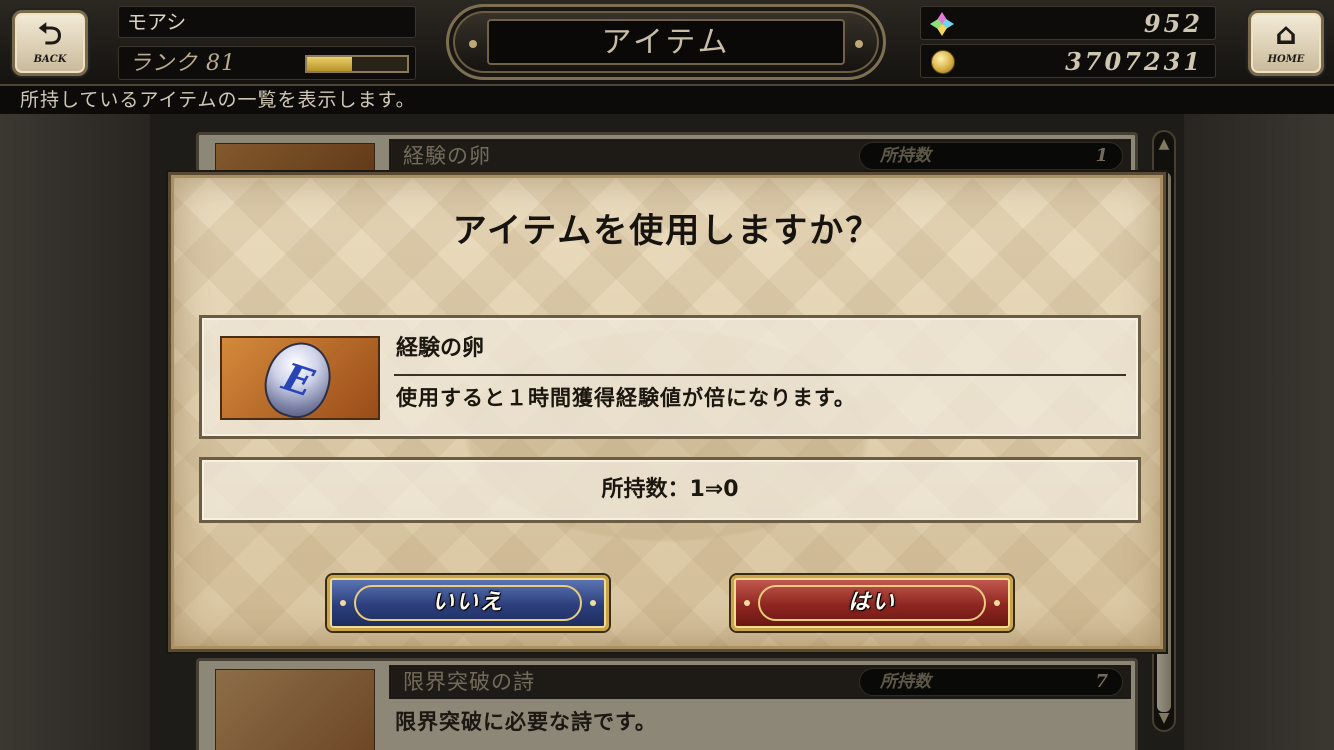  What do you see at coordinates (267, 22) in the screenshot?
I see `player-name: モアシ` at bounding box center [267, 22].